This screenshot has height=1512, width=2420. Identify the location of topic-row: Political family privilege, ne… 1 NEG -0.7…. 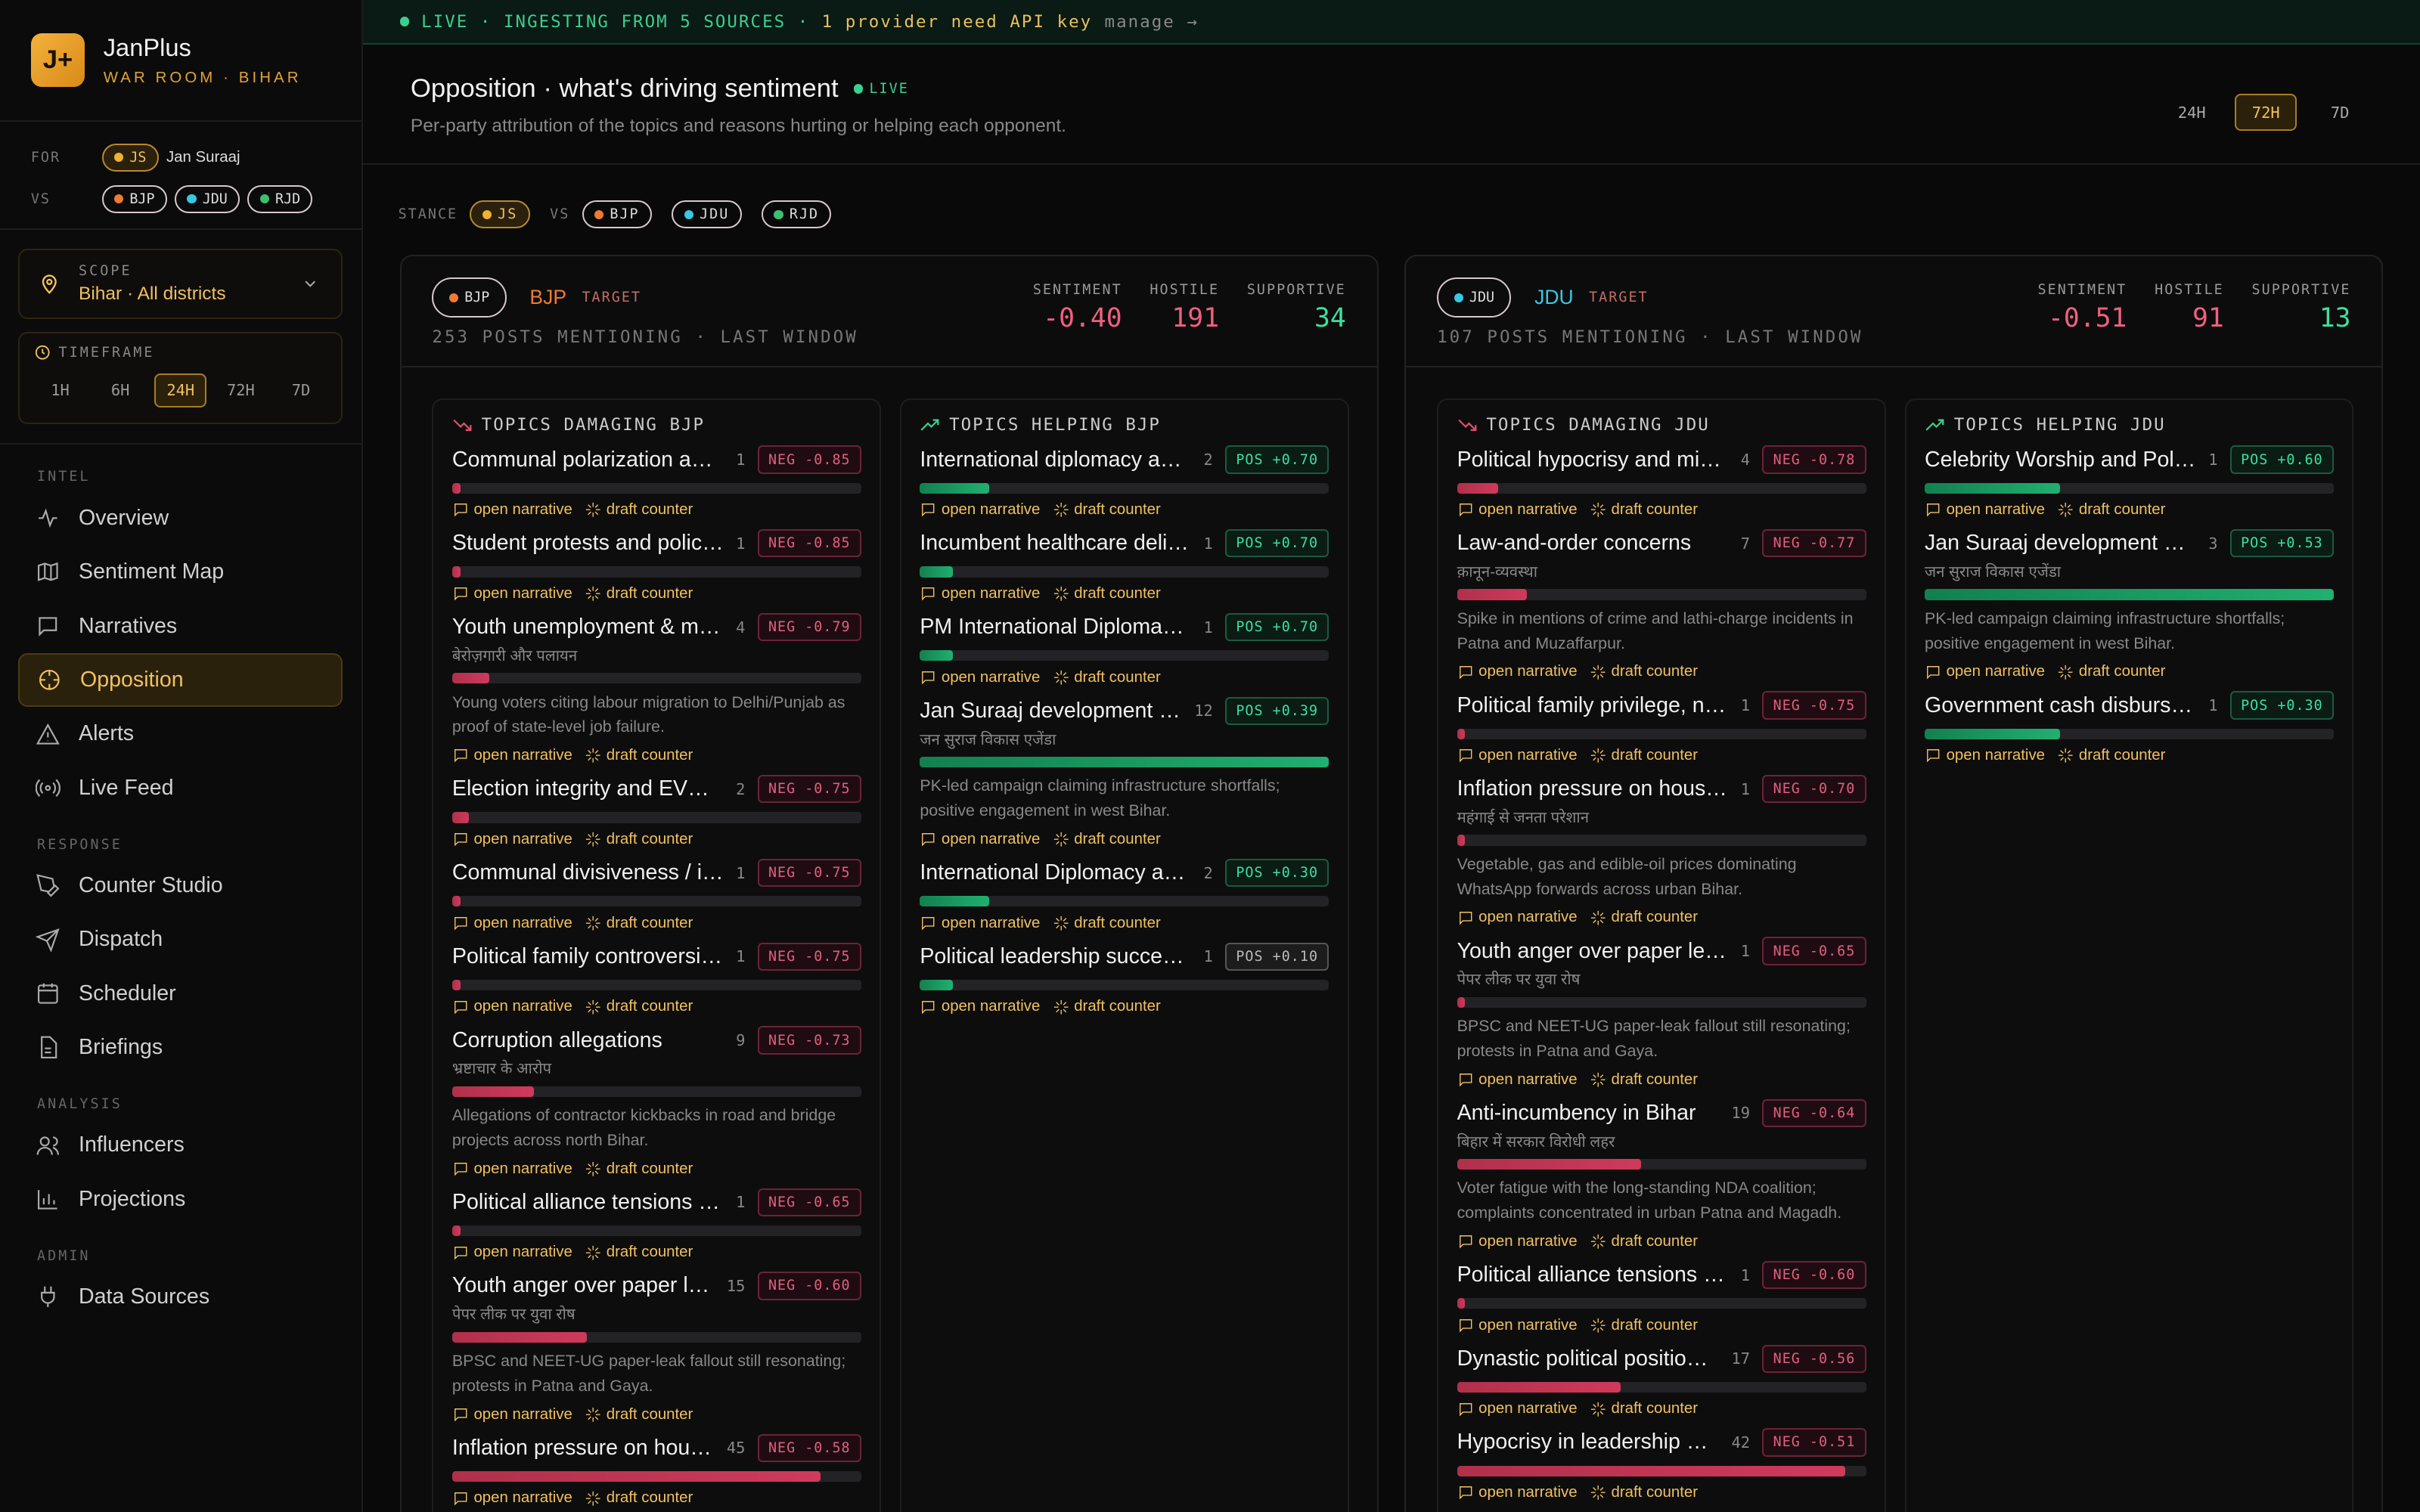
(1661, 705).